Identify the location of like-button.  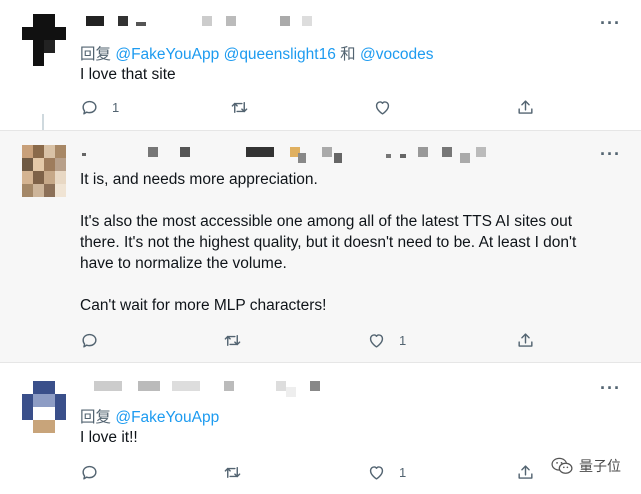
(389, 107).